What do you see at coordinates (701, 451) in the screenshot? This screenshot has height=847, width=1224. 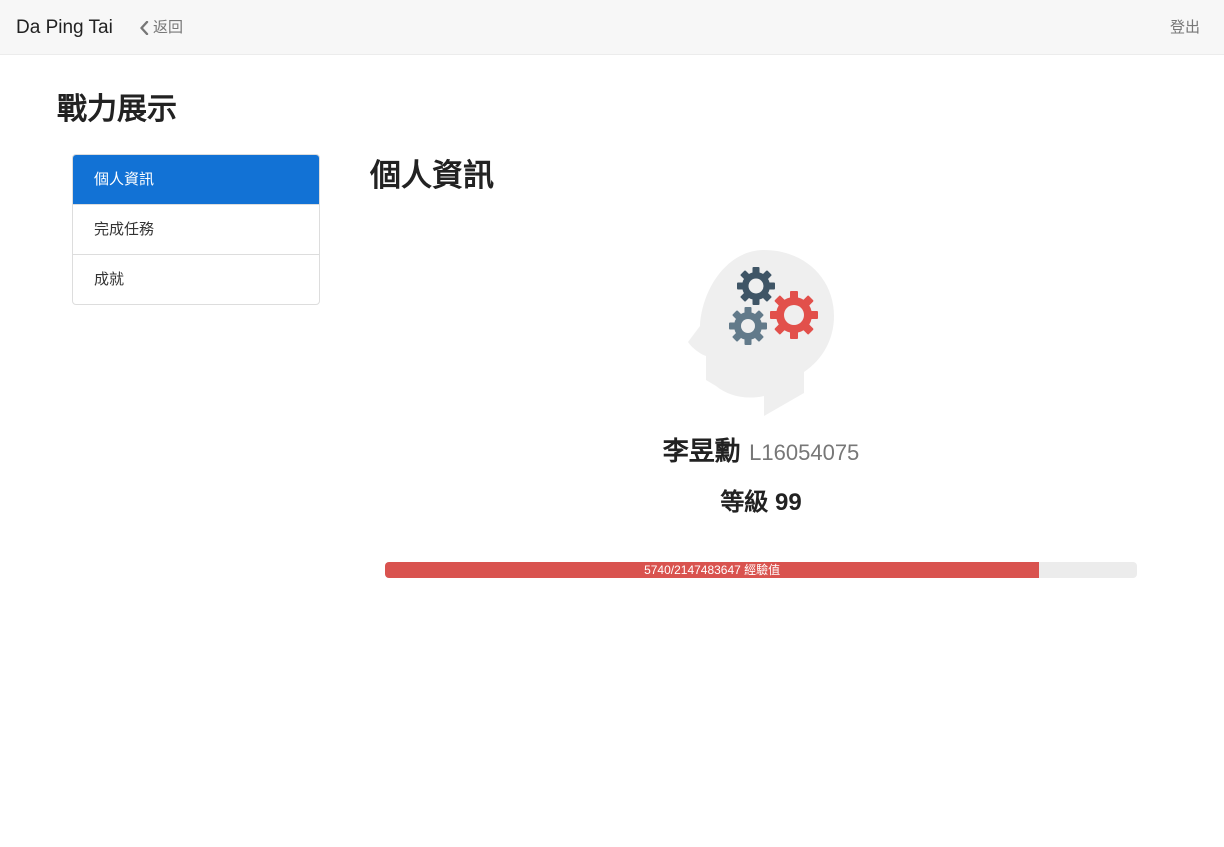 I see `user-name: 李昱勳` at bounding box center [701, 451].